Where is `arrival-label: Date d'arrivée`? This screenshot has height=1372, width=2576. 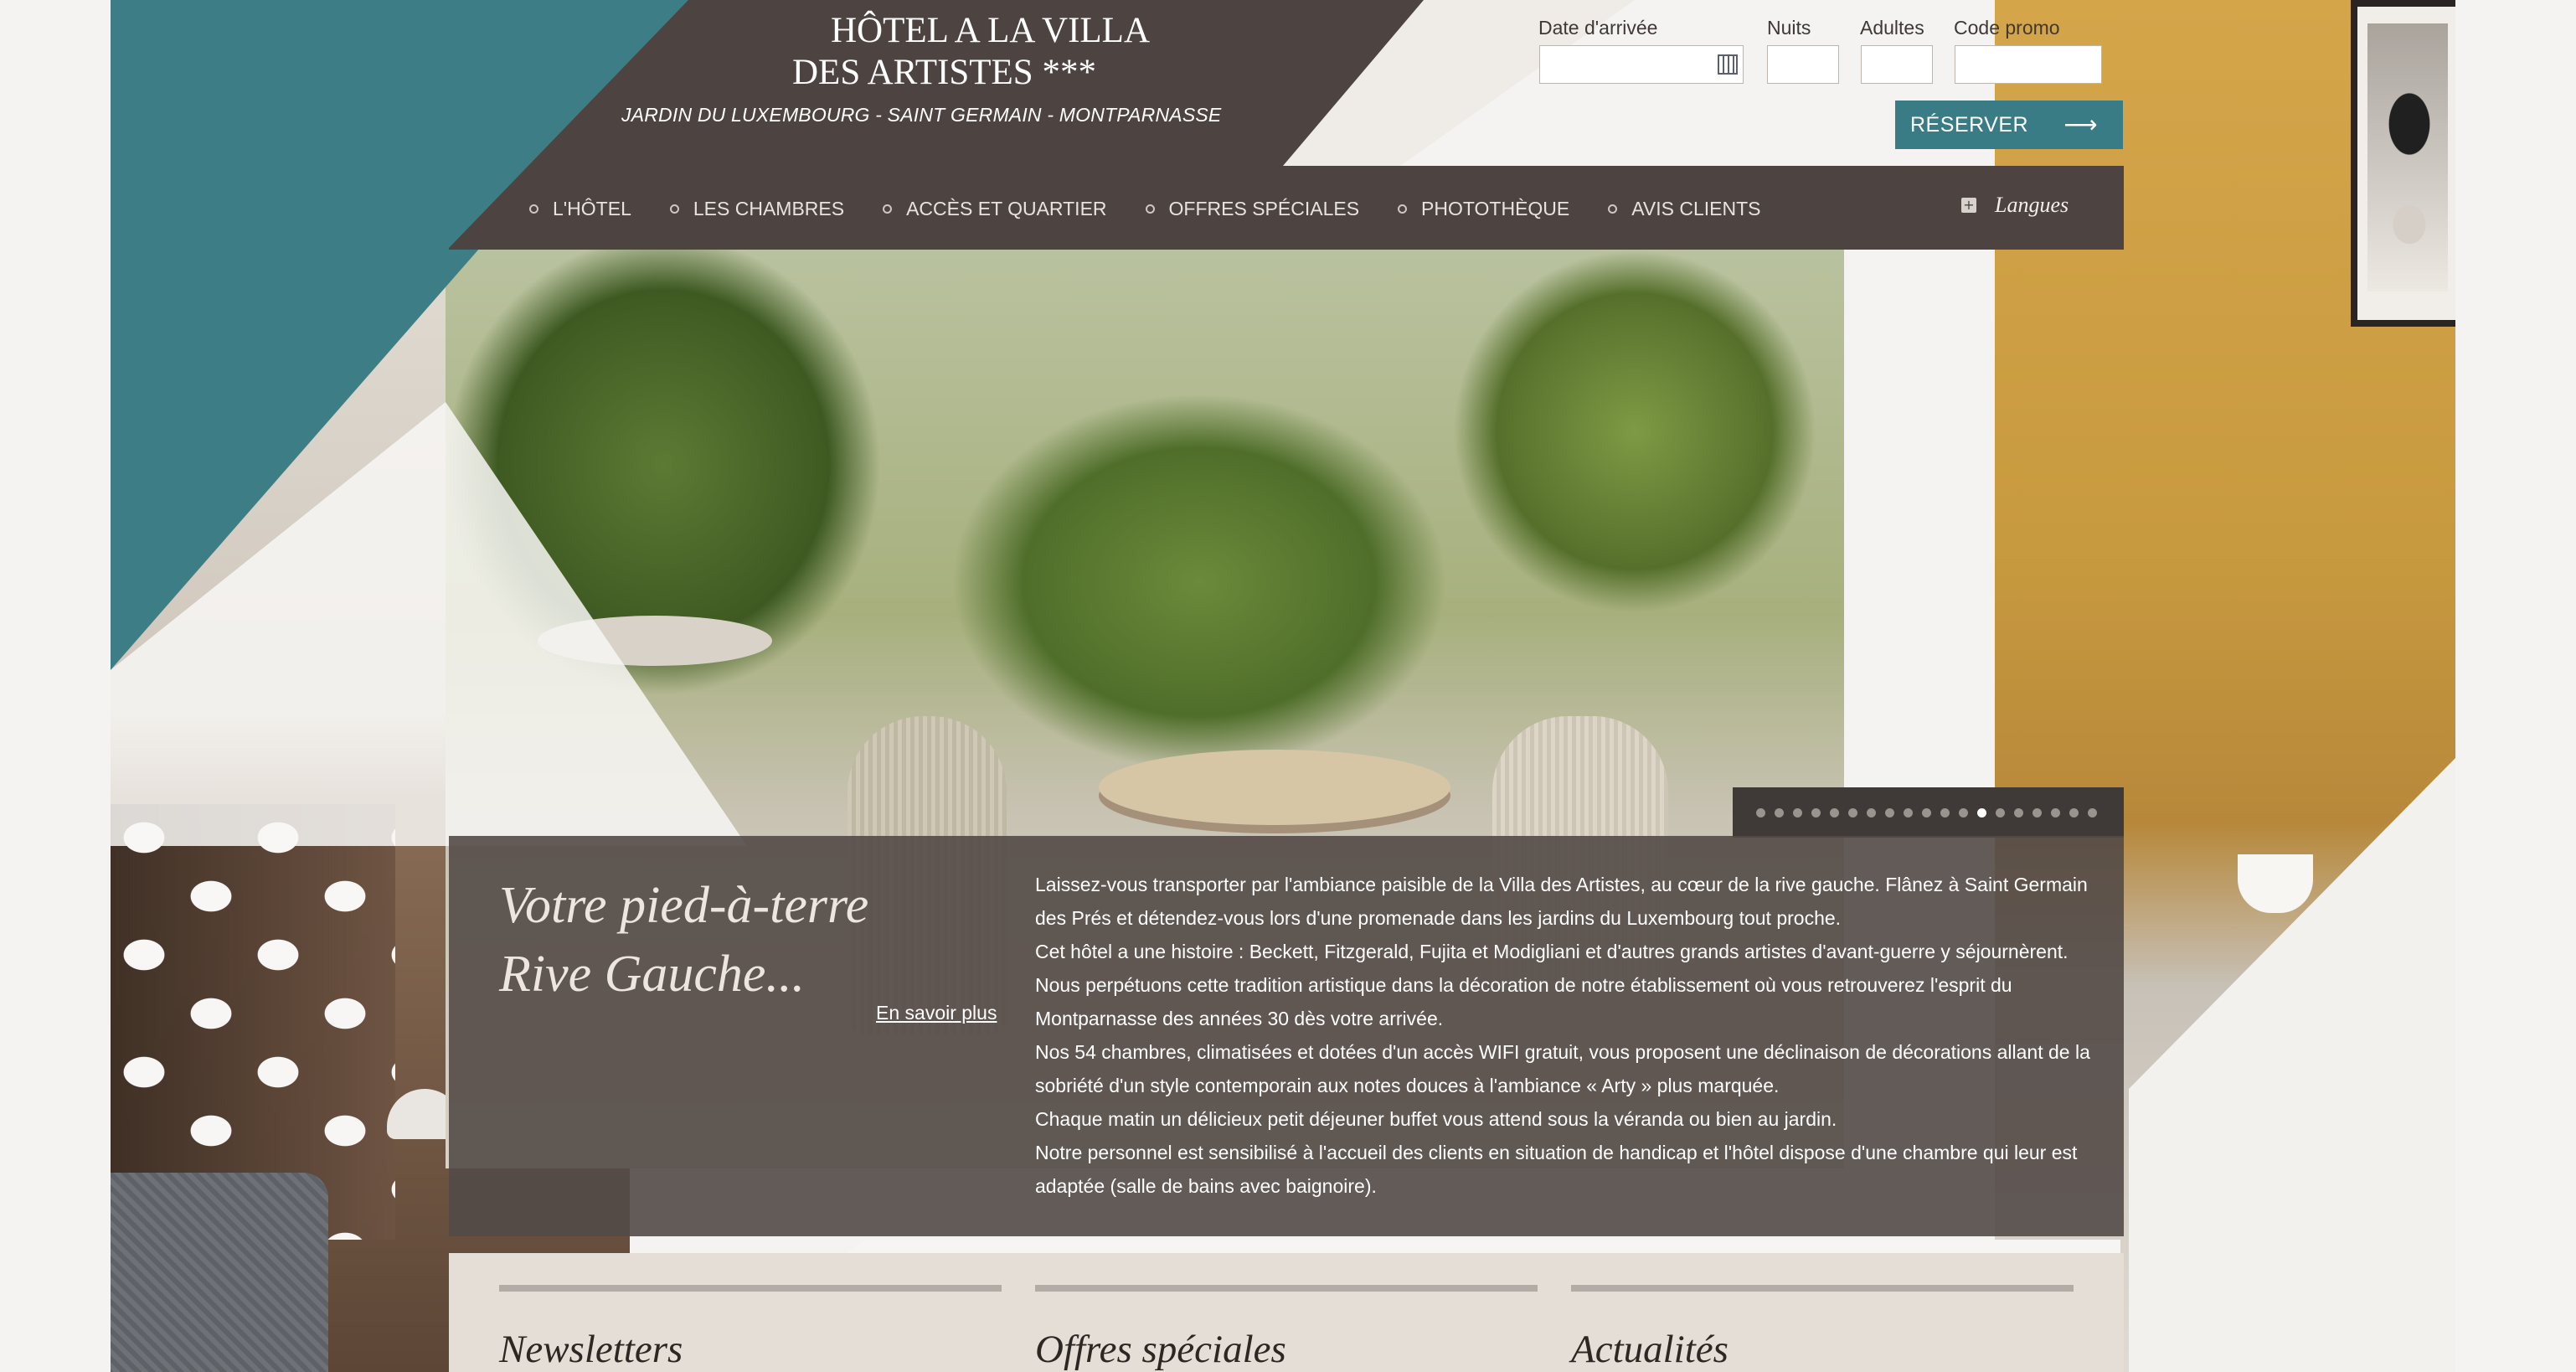 arrival-label: Date d'arrivée is located at coordinates (1598, 28).